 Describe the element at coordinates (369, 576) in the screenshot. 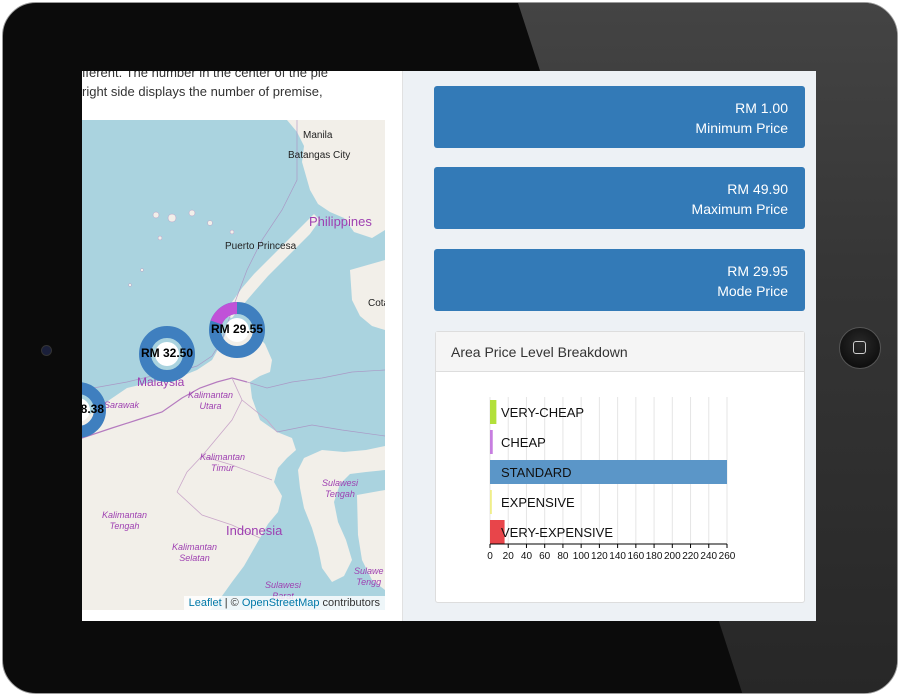

I see `map-label-sultengg: Sulawe Tengg` at that location.